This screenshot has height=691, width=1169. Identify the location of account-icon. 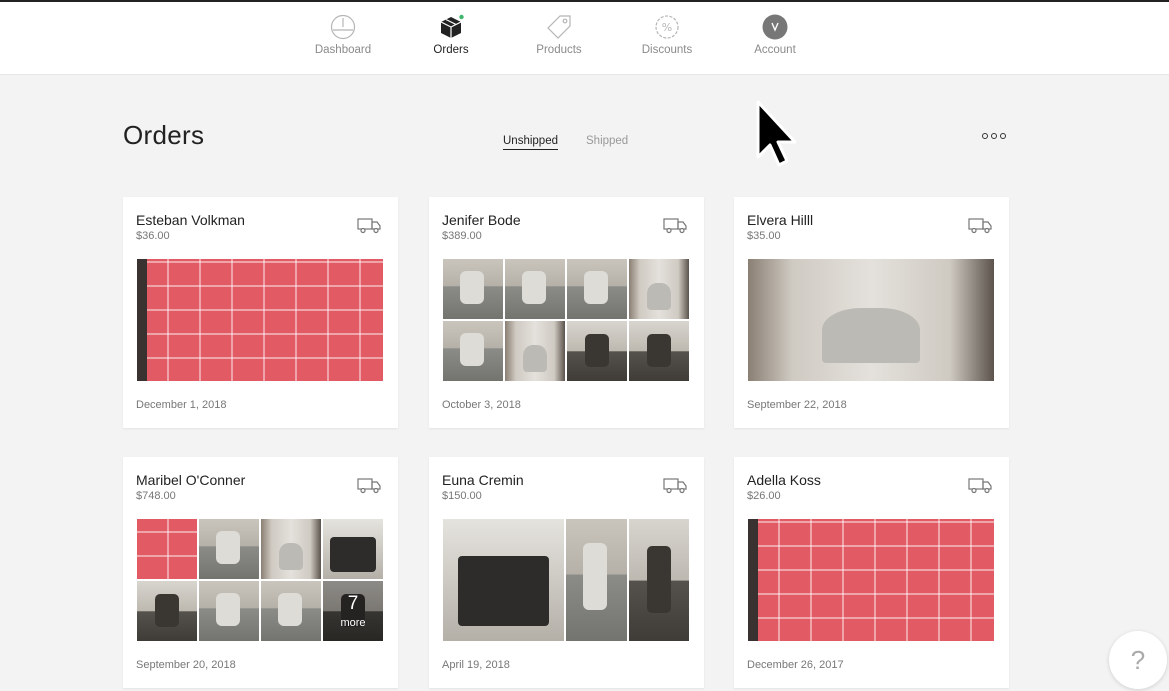
(775, 27).